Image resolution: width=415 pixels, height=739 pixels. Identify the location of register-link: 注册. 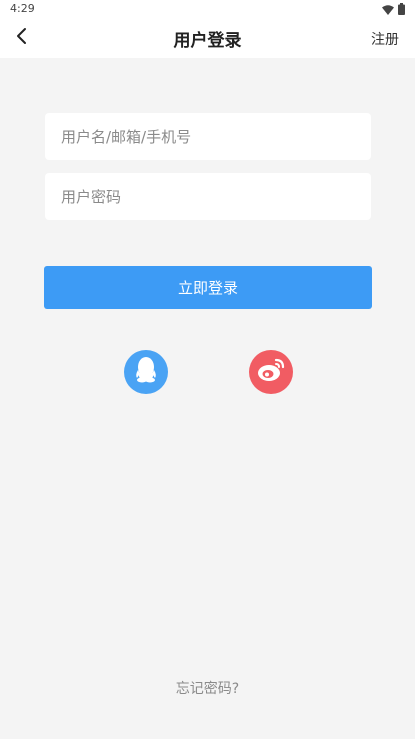
(385, 39).